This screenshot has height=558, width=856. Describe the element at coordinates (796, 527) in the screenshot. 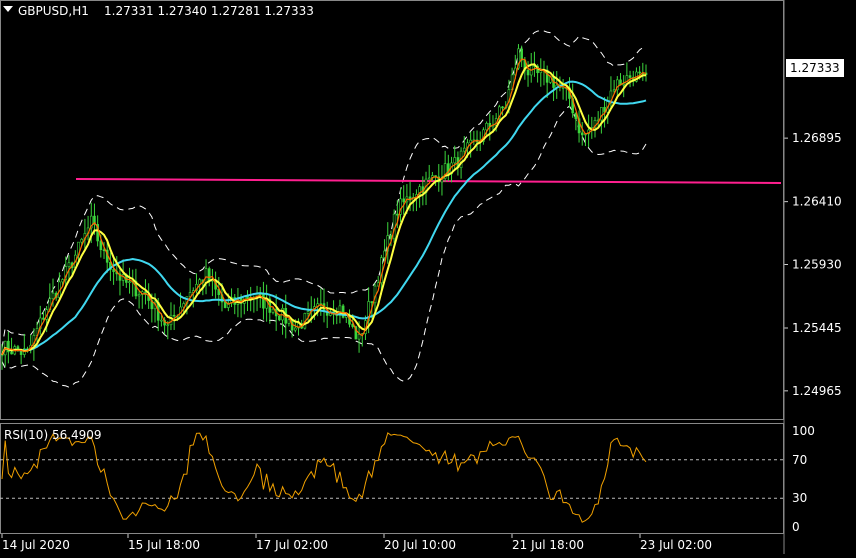

I see `rsi-tick-label: 0` at that location.